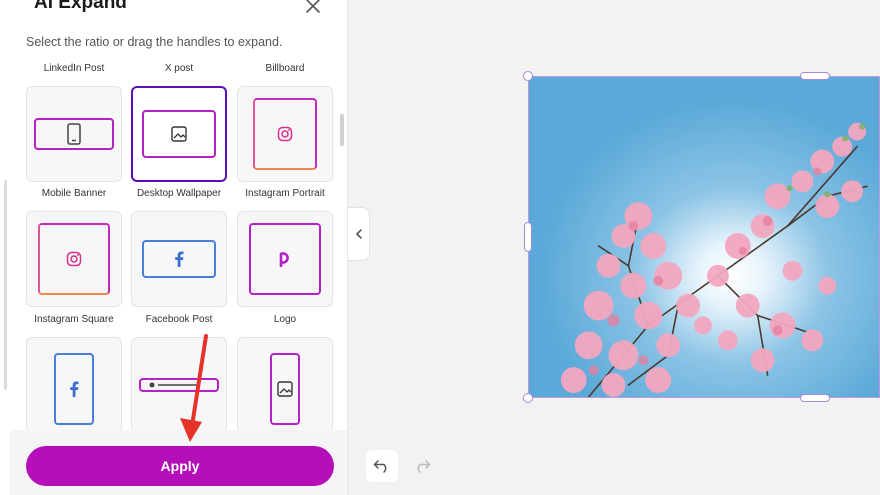 This screenshot has width=880, height=495. I want to click on close-icon, so click(313, 6).